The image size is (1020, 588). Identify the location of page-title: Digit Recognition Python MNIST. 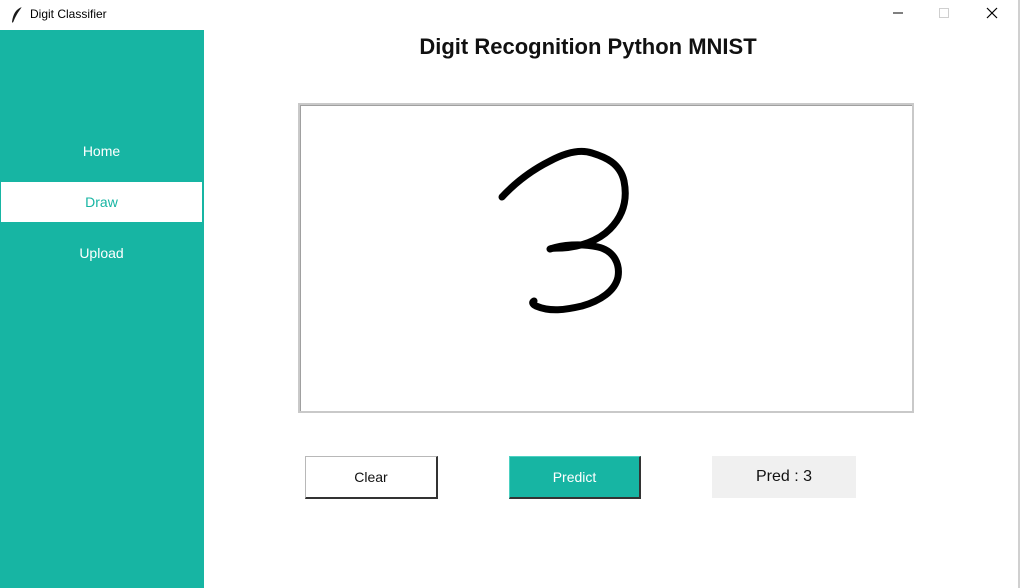
(588, 46).